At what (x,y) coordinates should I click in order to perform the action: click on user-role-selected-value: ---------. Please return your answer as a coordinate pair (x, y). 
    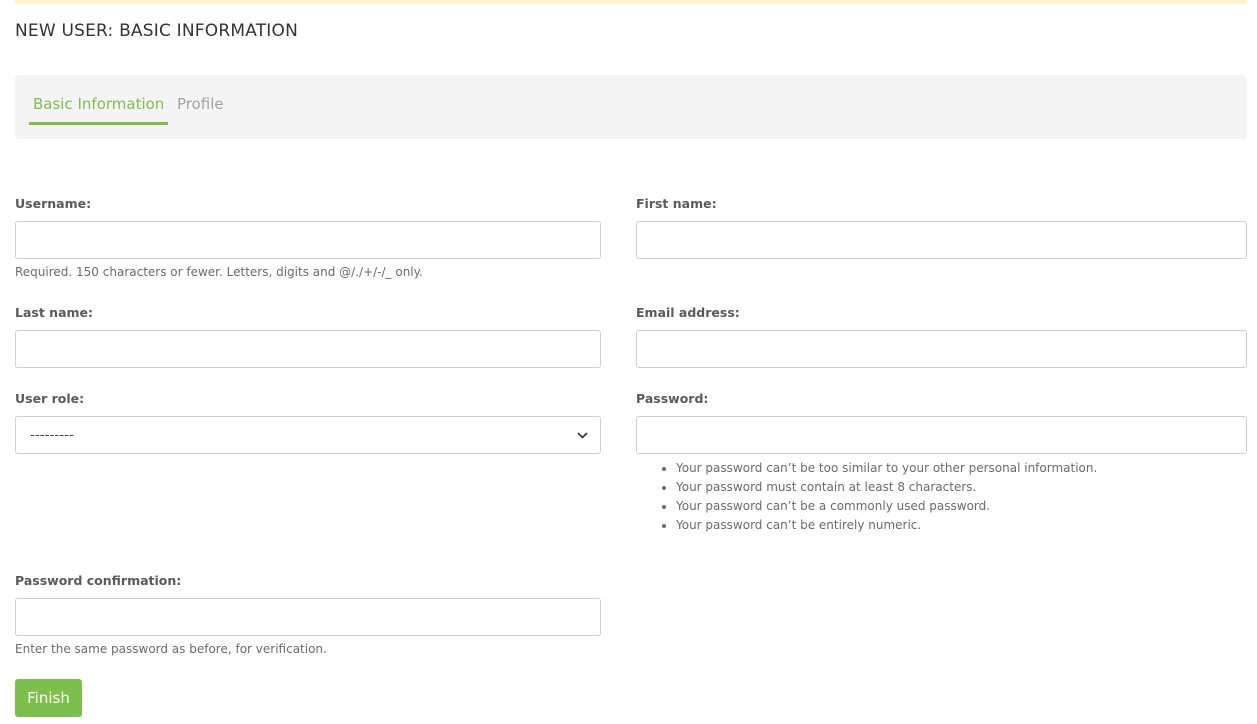
    Looking at the image, I should click on (52, 435).